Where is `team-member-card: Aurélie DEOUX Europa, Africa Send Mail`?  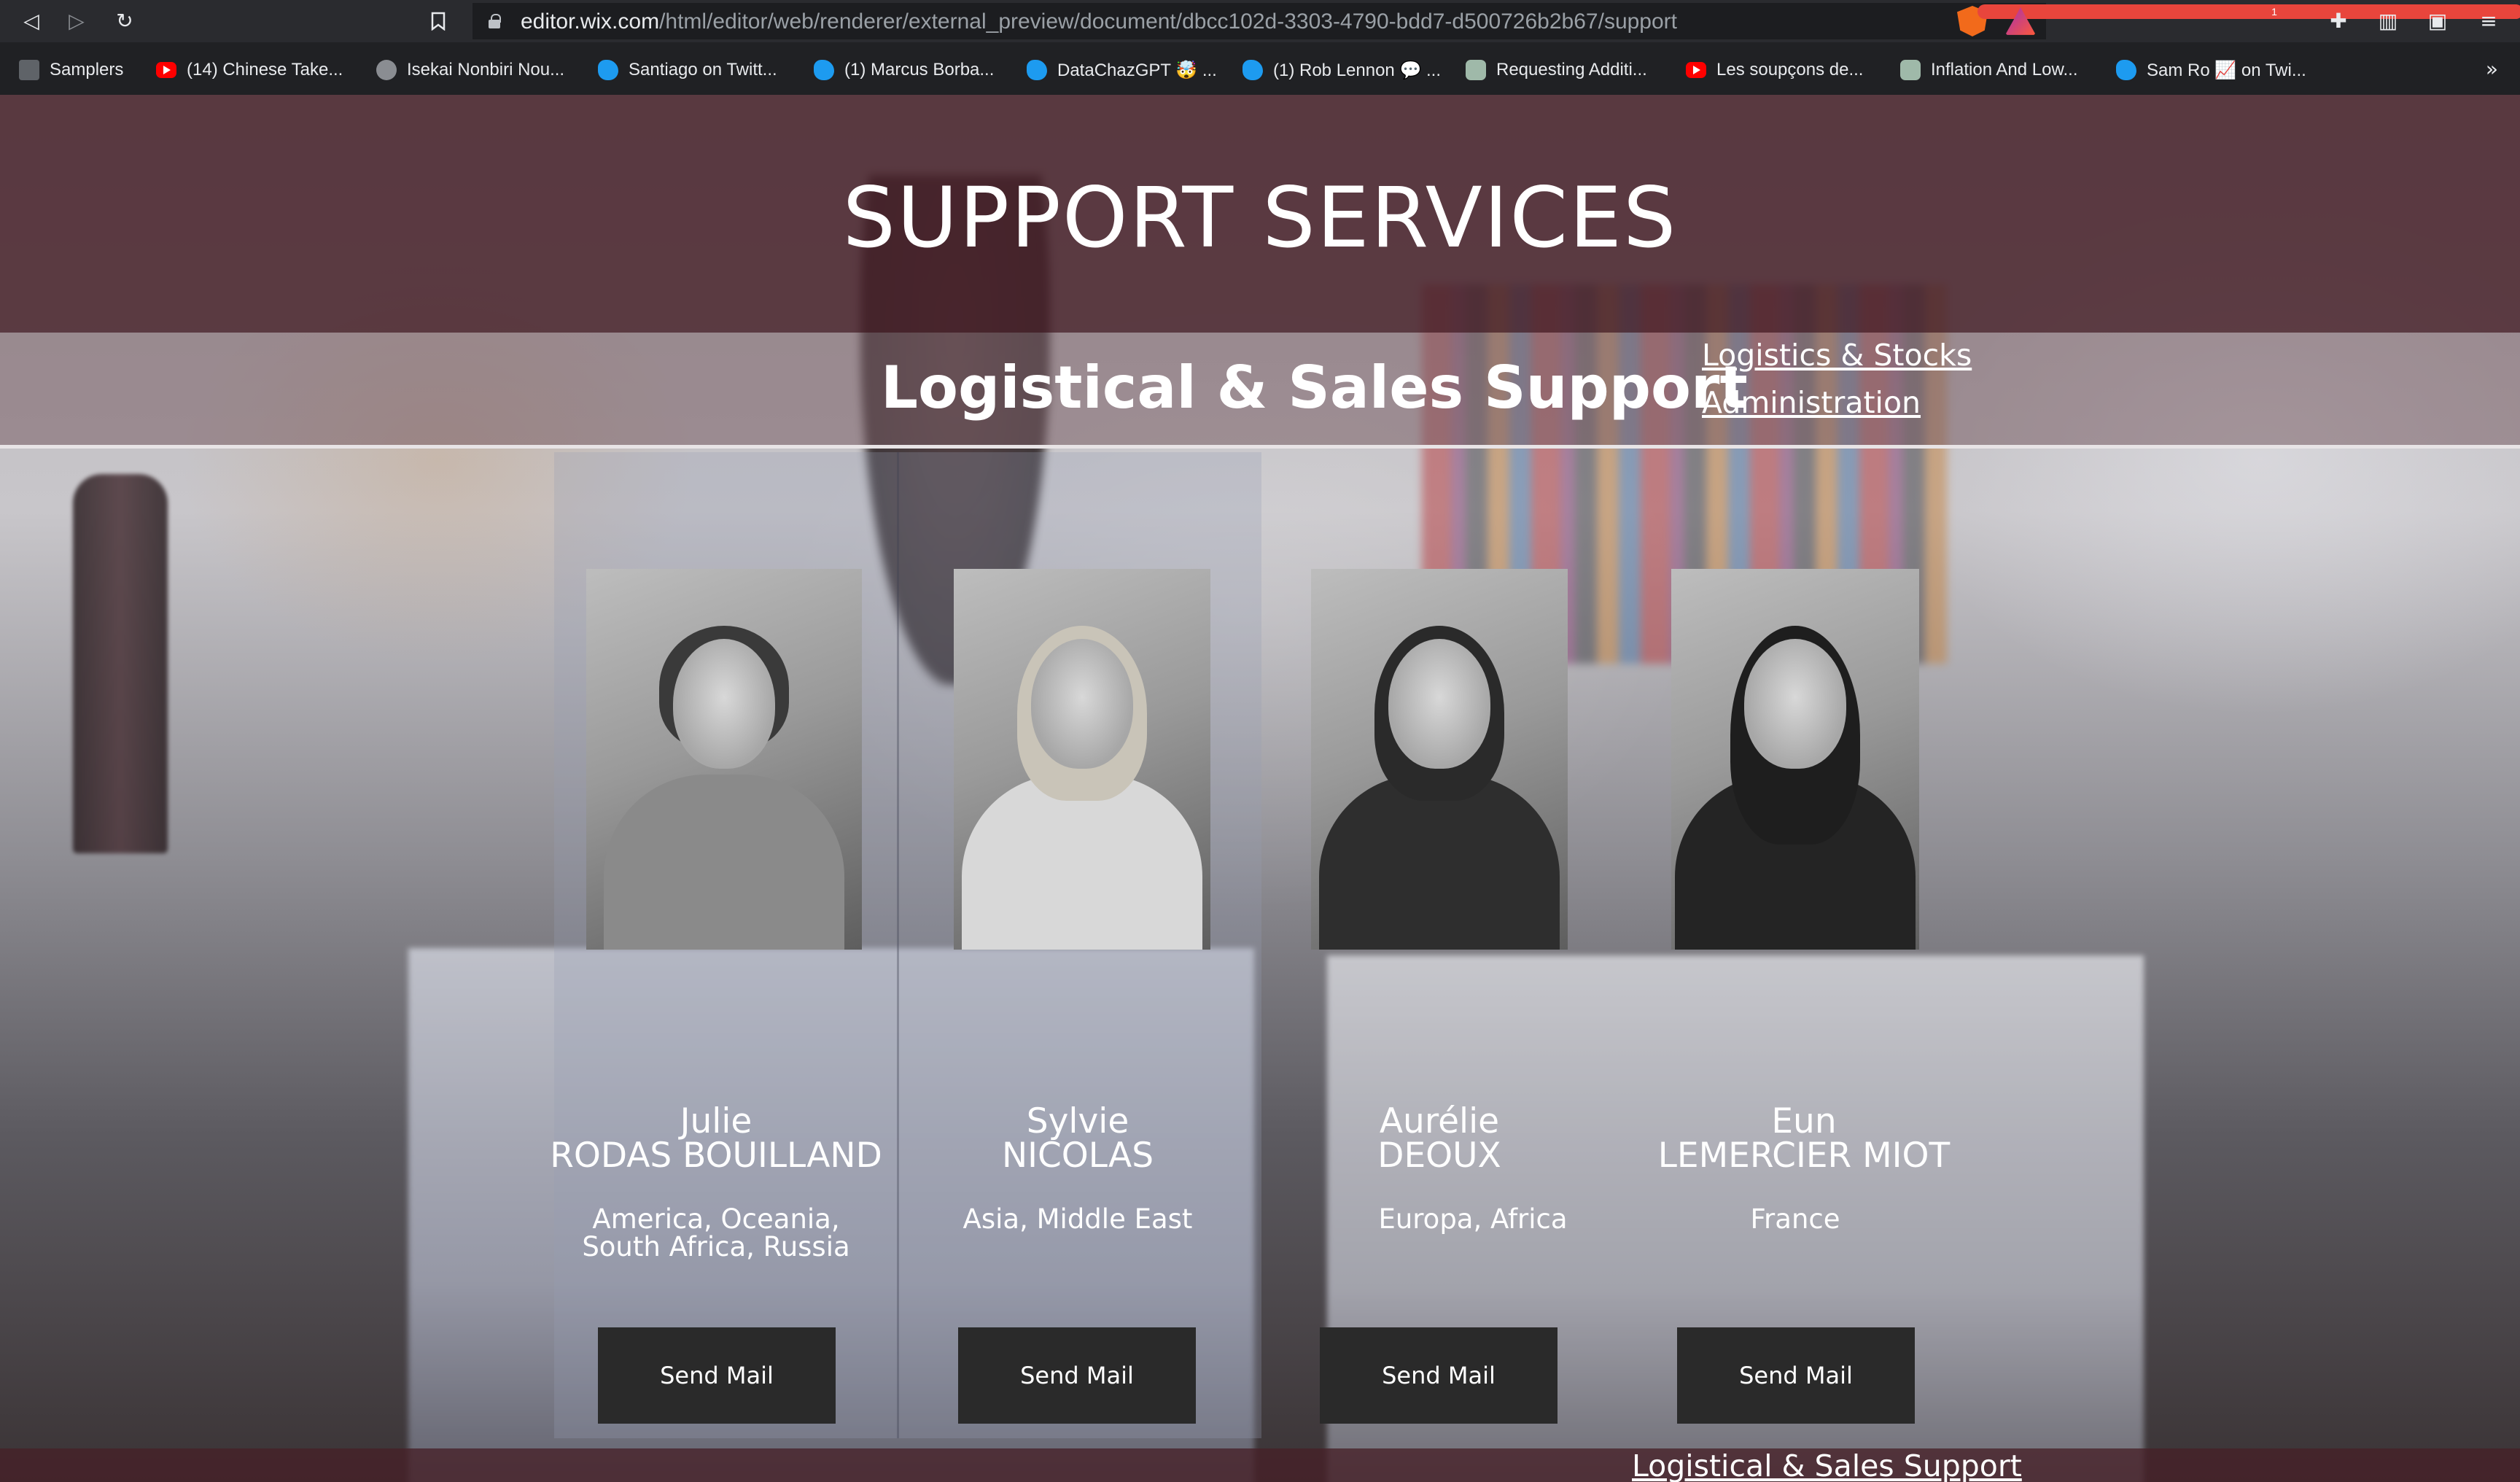
team-member-card: Aurélie DEOUX Europa, Africa Send Mail is located at coordinates (1439, 999).